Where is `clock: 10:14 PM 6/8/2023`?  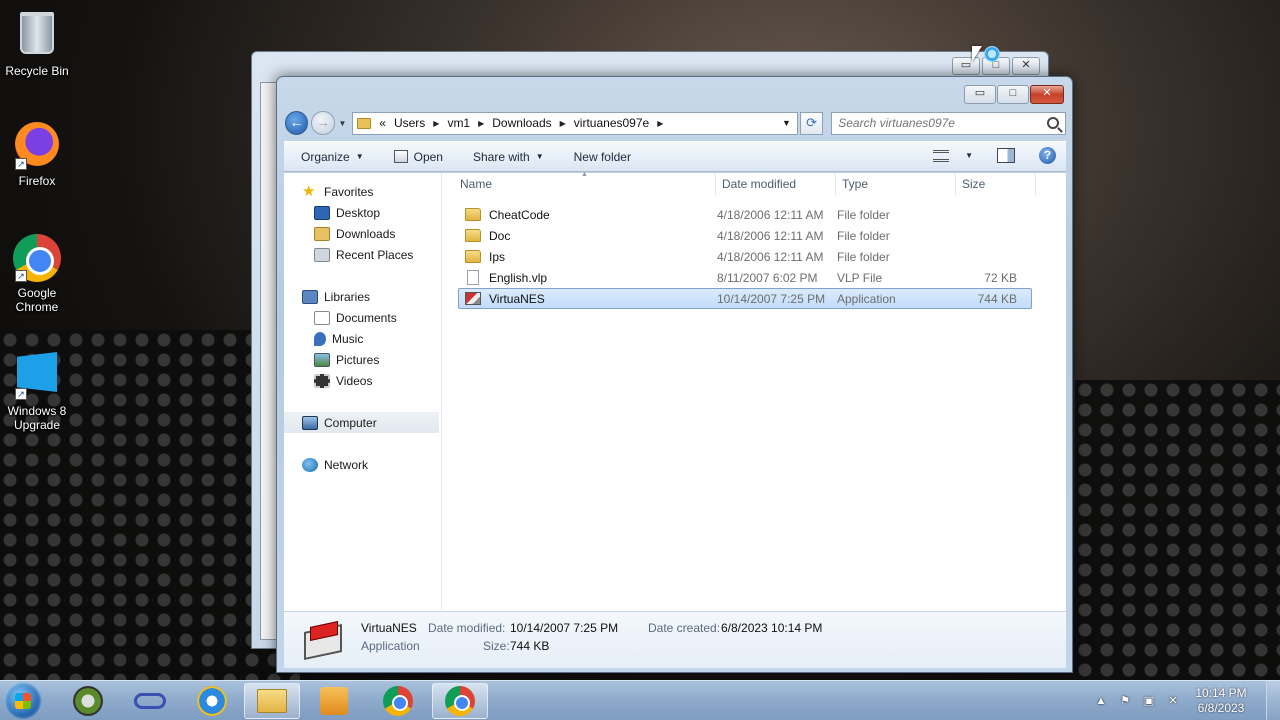 clock: 10:14 PM 6/8/2023 is located at coordinates (1221, 701).